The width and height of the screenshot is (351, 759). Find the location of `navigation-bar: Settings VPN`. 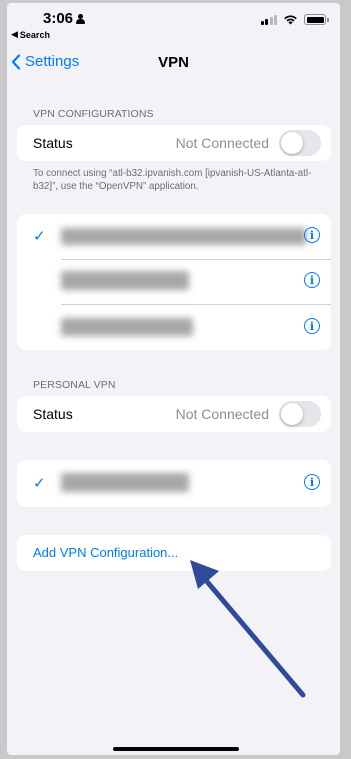

navigation-bar: Settings VPN is located at coordinates (173, 64).